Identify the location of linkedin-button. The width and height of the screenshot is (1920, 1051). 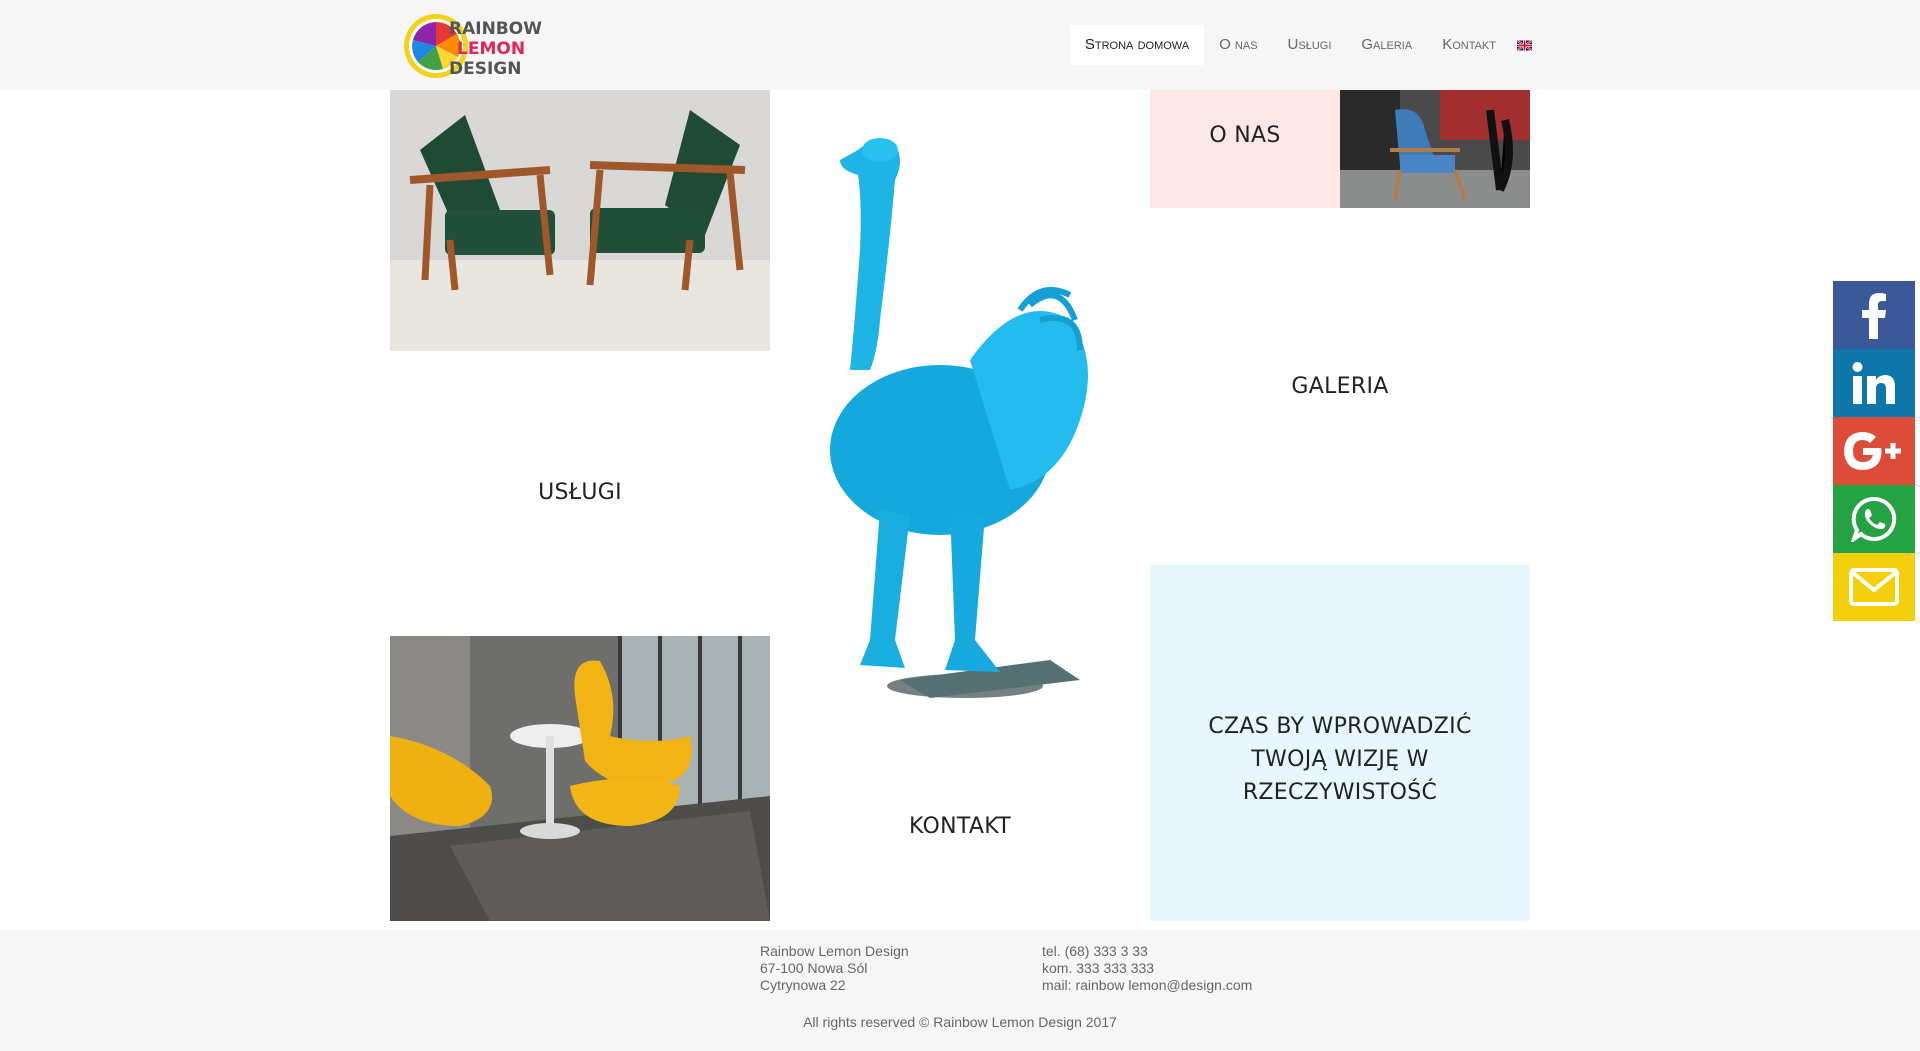
(1874, 383).